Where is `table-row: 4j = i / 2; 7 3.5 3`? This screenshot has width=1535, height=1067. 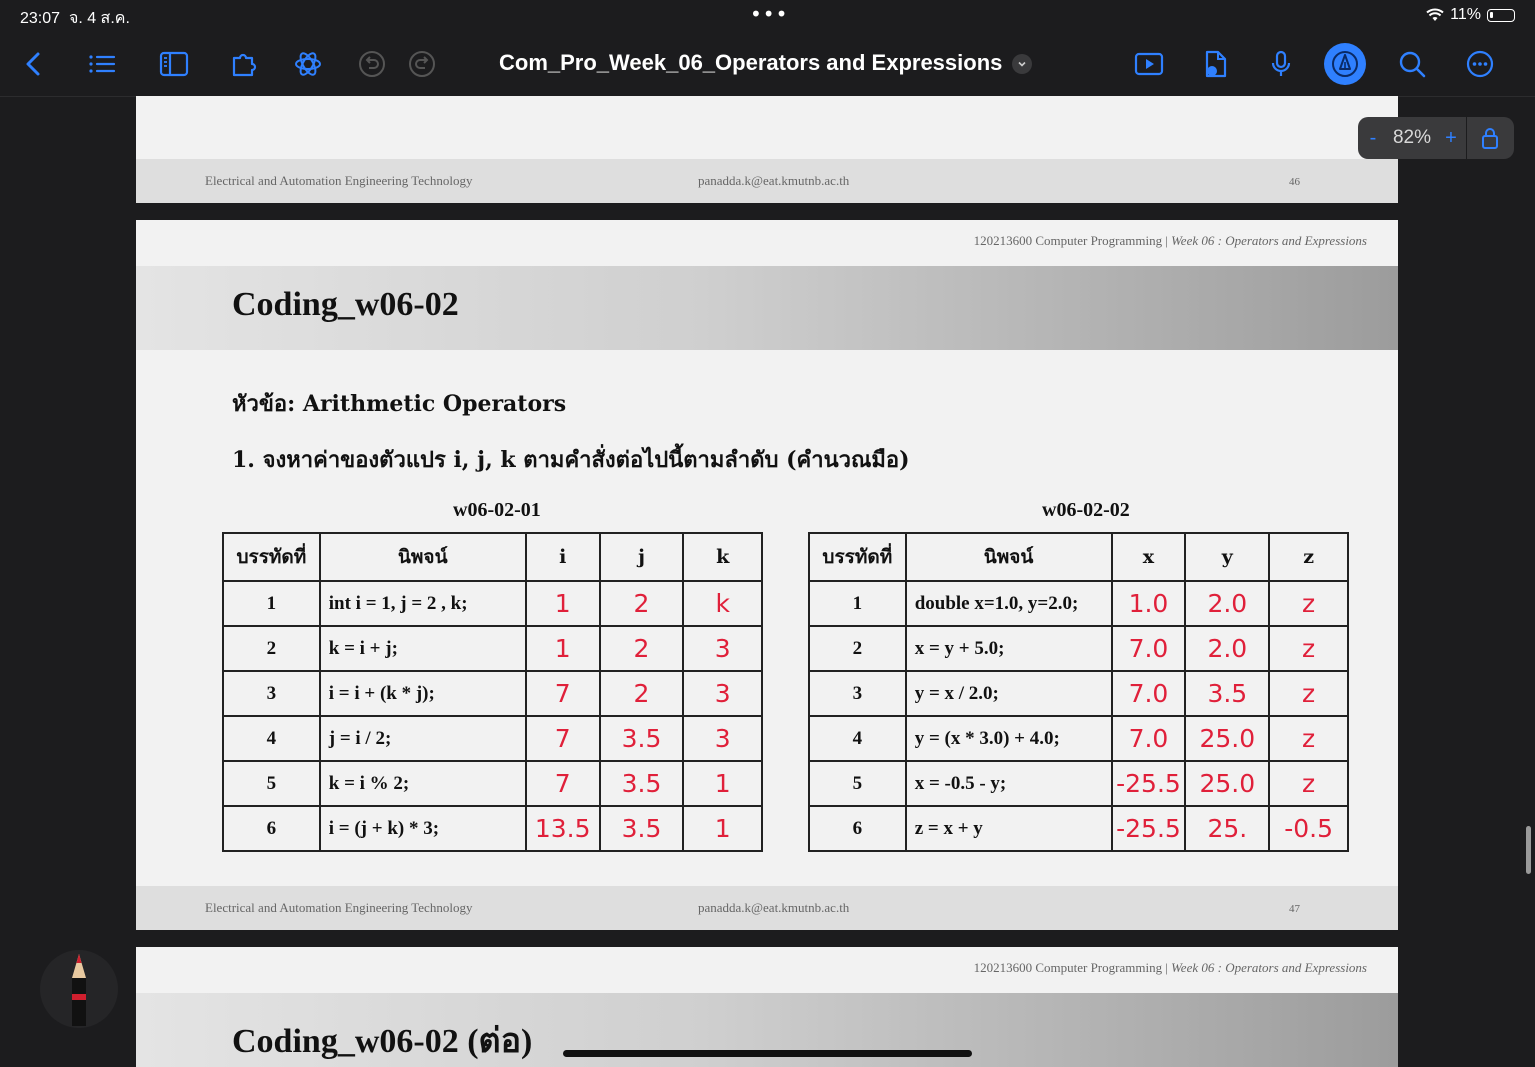
table-row: 4j = i / 2; 7 3.5 3 is located at coordinates (492, 738).